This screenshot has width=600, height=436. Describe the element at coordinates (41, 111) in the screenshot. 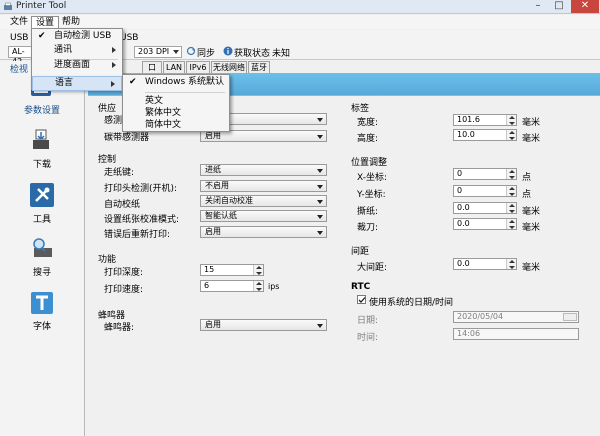

I see `sidebar-label-params: 参数设置` at that location.